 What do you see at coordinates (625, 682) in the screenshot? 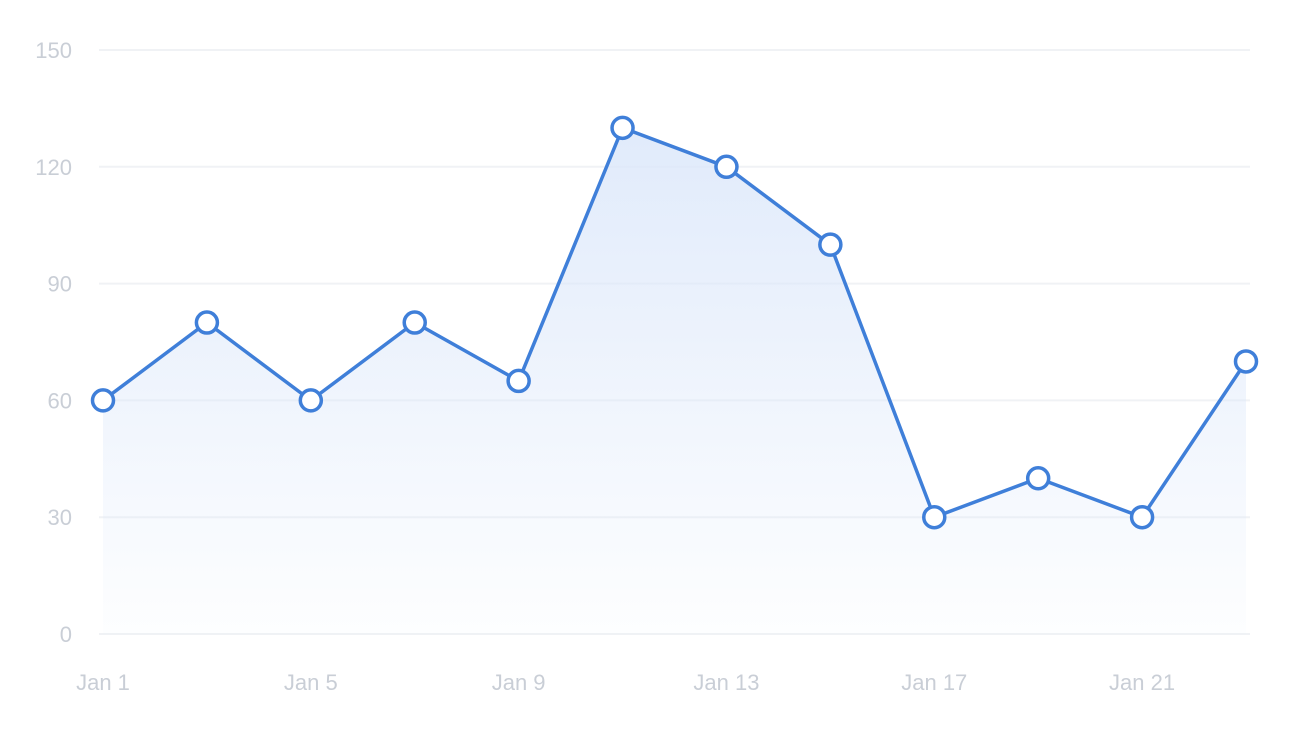
I see `x-axis: Jan 1 Jan 5 Jan 9 Jan 13 Jan 17 Jan 21` at bounding box center [625, 682].